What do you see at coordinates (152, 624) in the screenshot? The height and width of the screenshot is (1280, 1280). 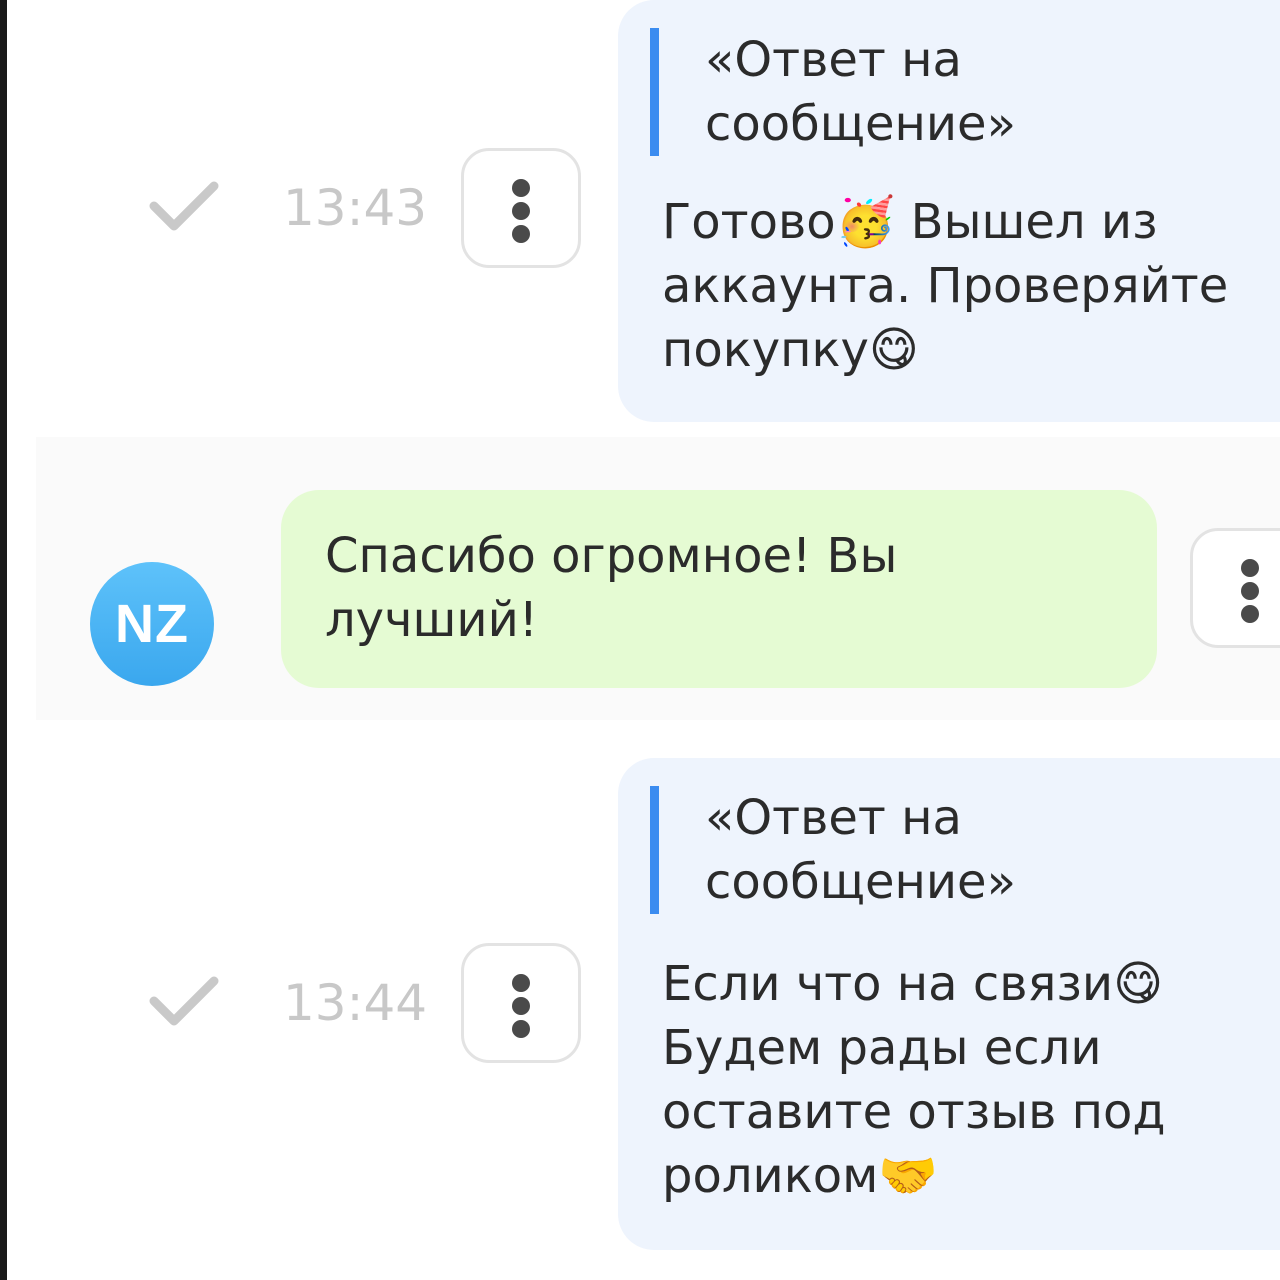 I see `avatar: NZ` at bounding box center [152, 624].